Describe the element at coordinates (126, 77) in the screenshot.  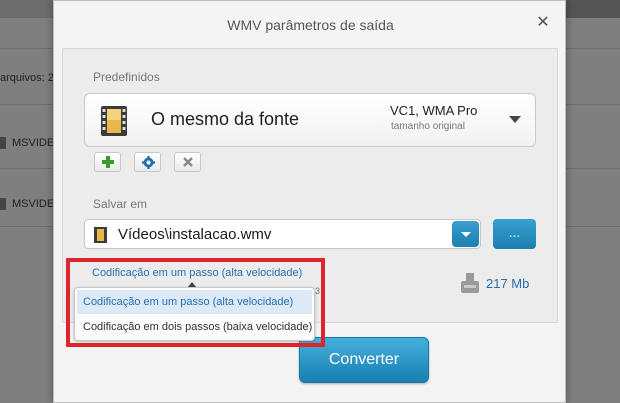
I see `preset-label: Predefinidos` at that location.